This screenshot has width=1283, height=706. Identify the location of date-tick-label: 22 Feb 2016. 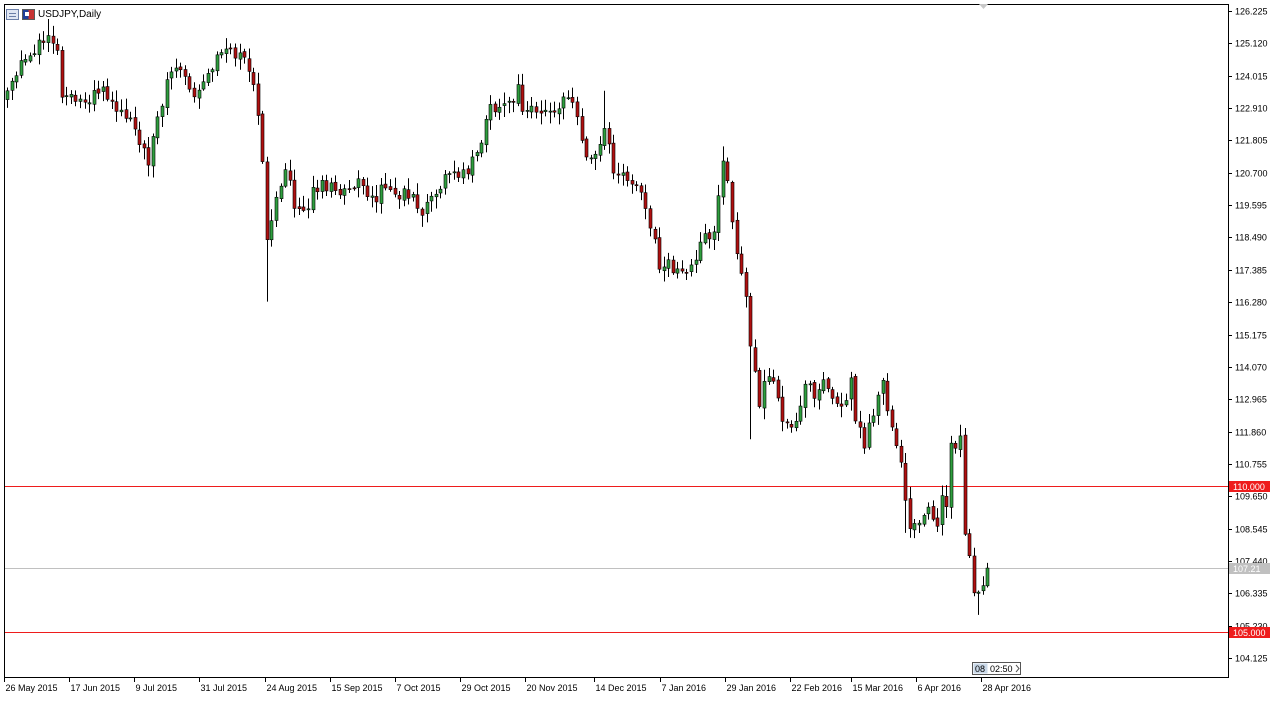
(817, 688).